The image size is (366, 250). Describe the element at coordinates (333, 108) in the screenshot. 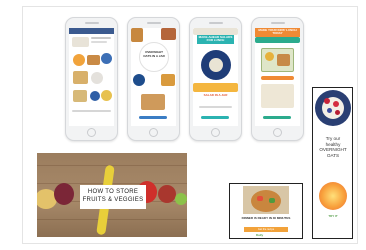

I see `berry-bowl-image` at that location.